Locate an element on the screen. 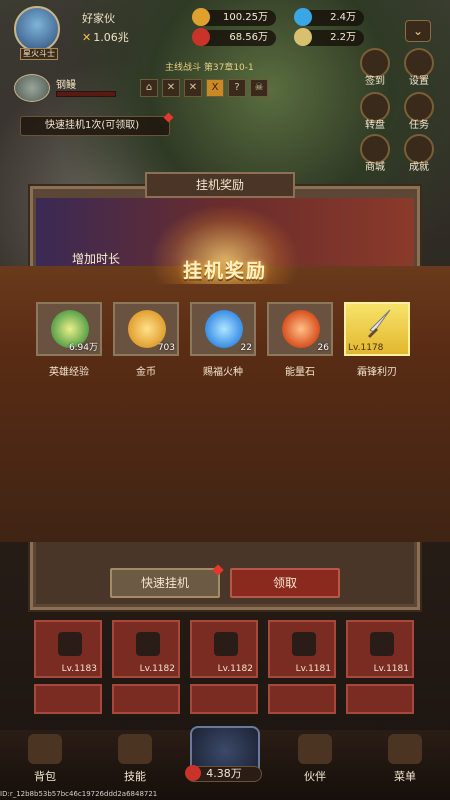 This screenshot has height=800, width=450. panel-title: 挂机奖励 is located at coordinates (220, 185).